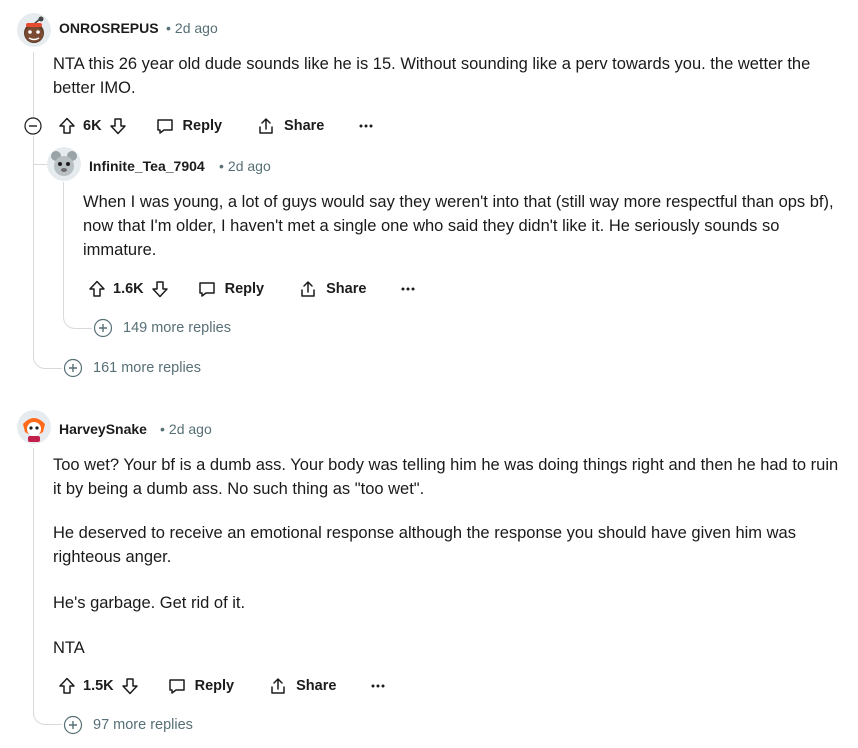  Describe the element at coordinates (147, 368) in the screenshot. I see `more-replies-label: 161 more replies` at that location.